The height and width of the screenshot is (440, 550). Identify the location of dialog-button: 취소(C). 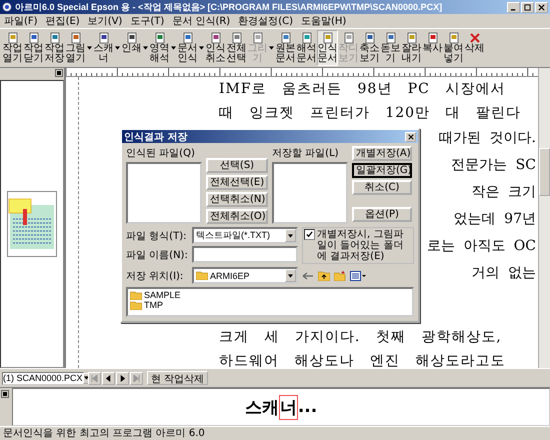
(382, 187).